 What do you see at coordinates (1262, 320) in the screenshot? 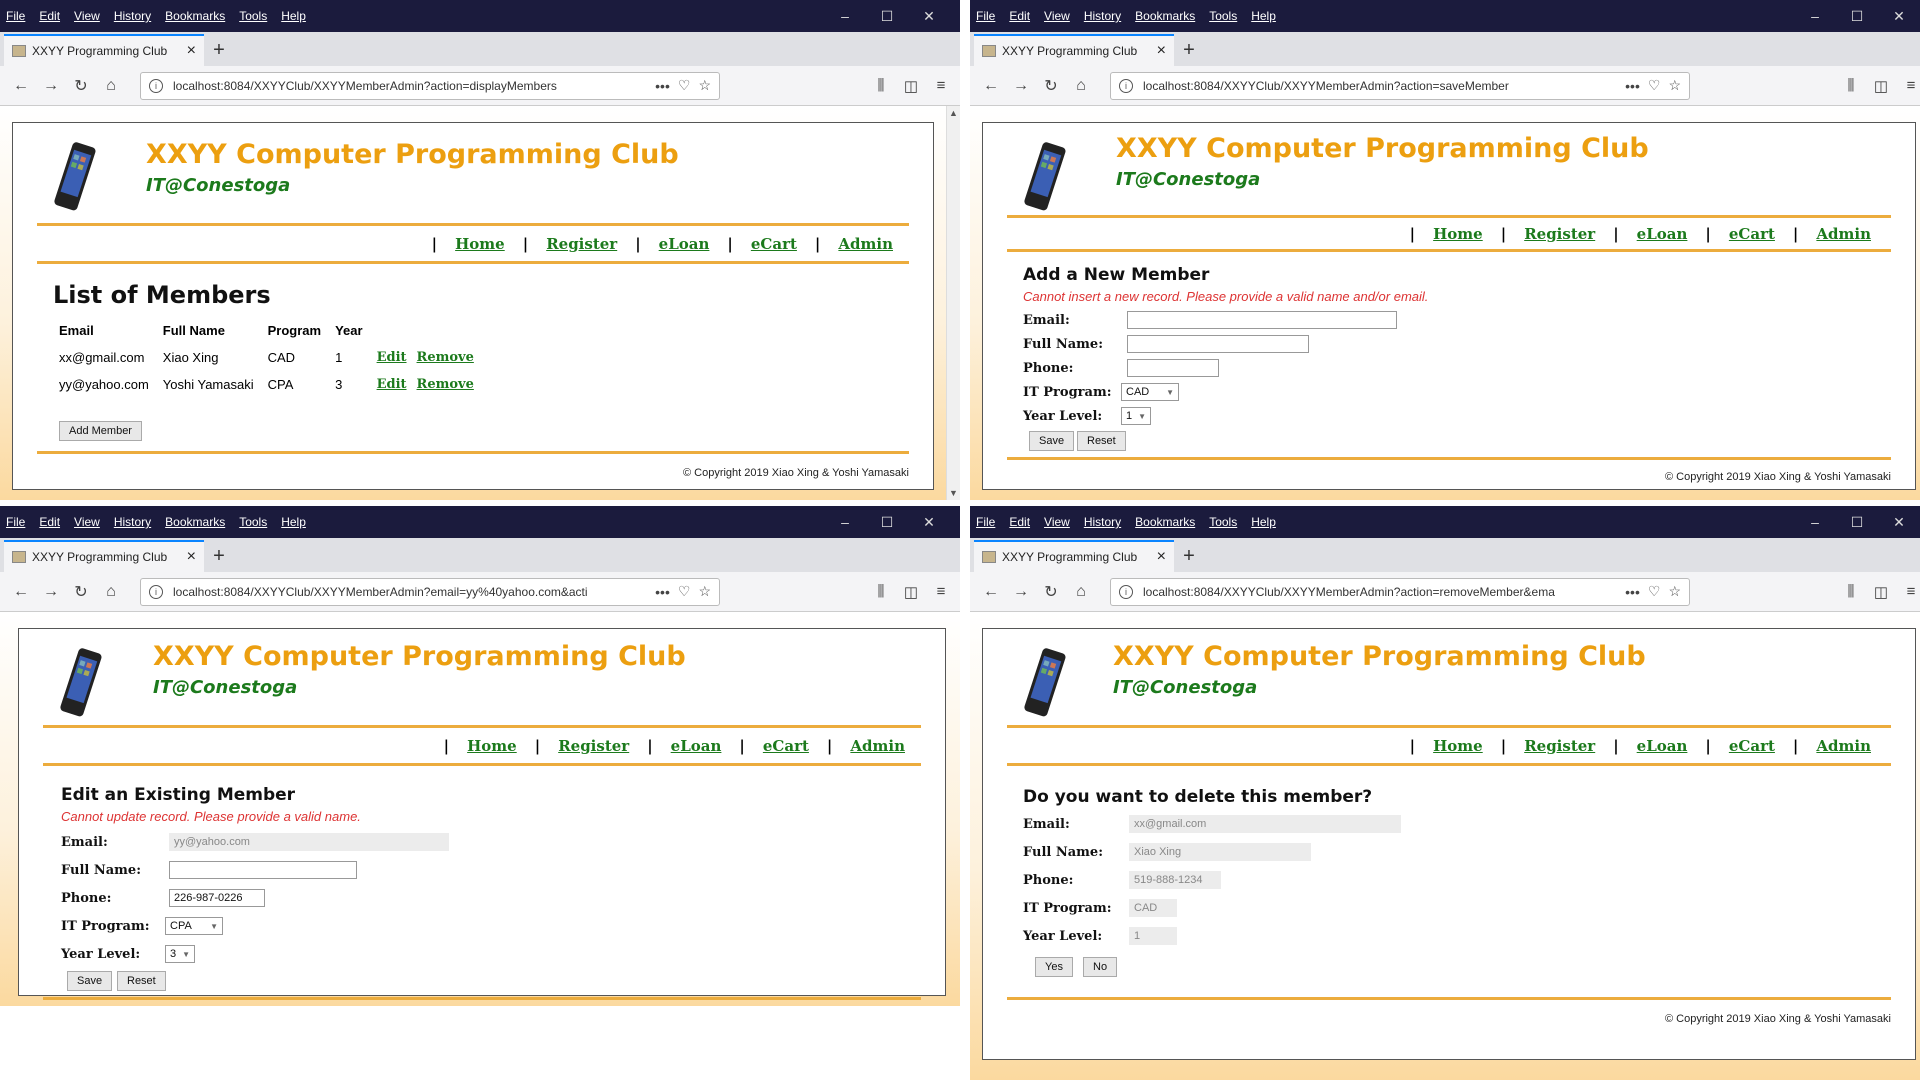
I see `email-field` at bounding box center [1262, 320].